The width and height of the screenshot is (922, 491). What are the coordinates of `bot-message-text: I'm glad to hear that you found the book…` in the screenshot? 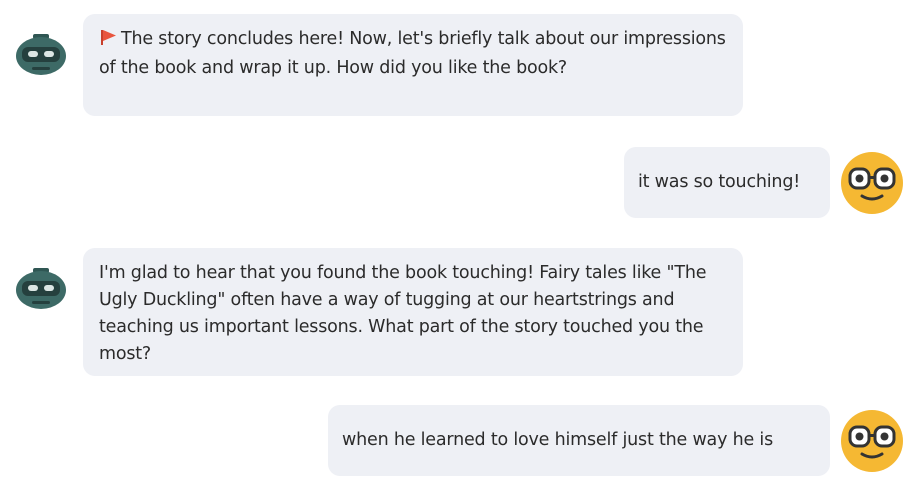 It's located at (403, 313).